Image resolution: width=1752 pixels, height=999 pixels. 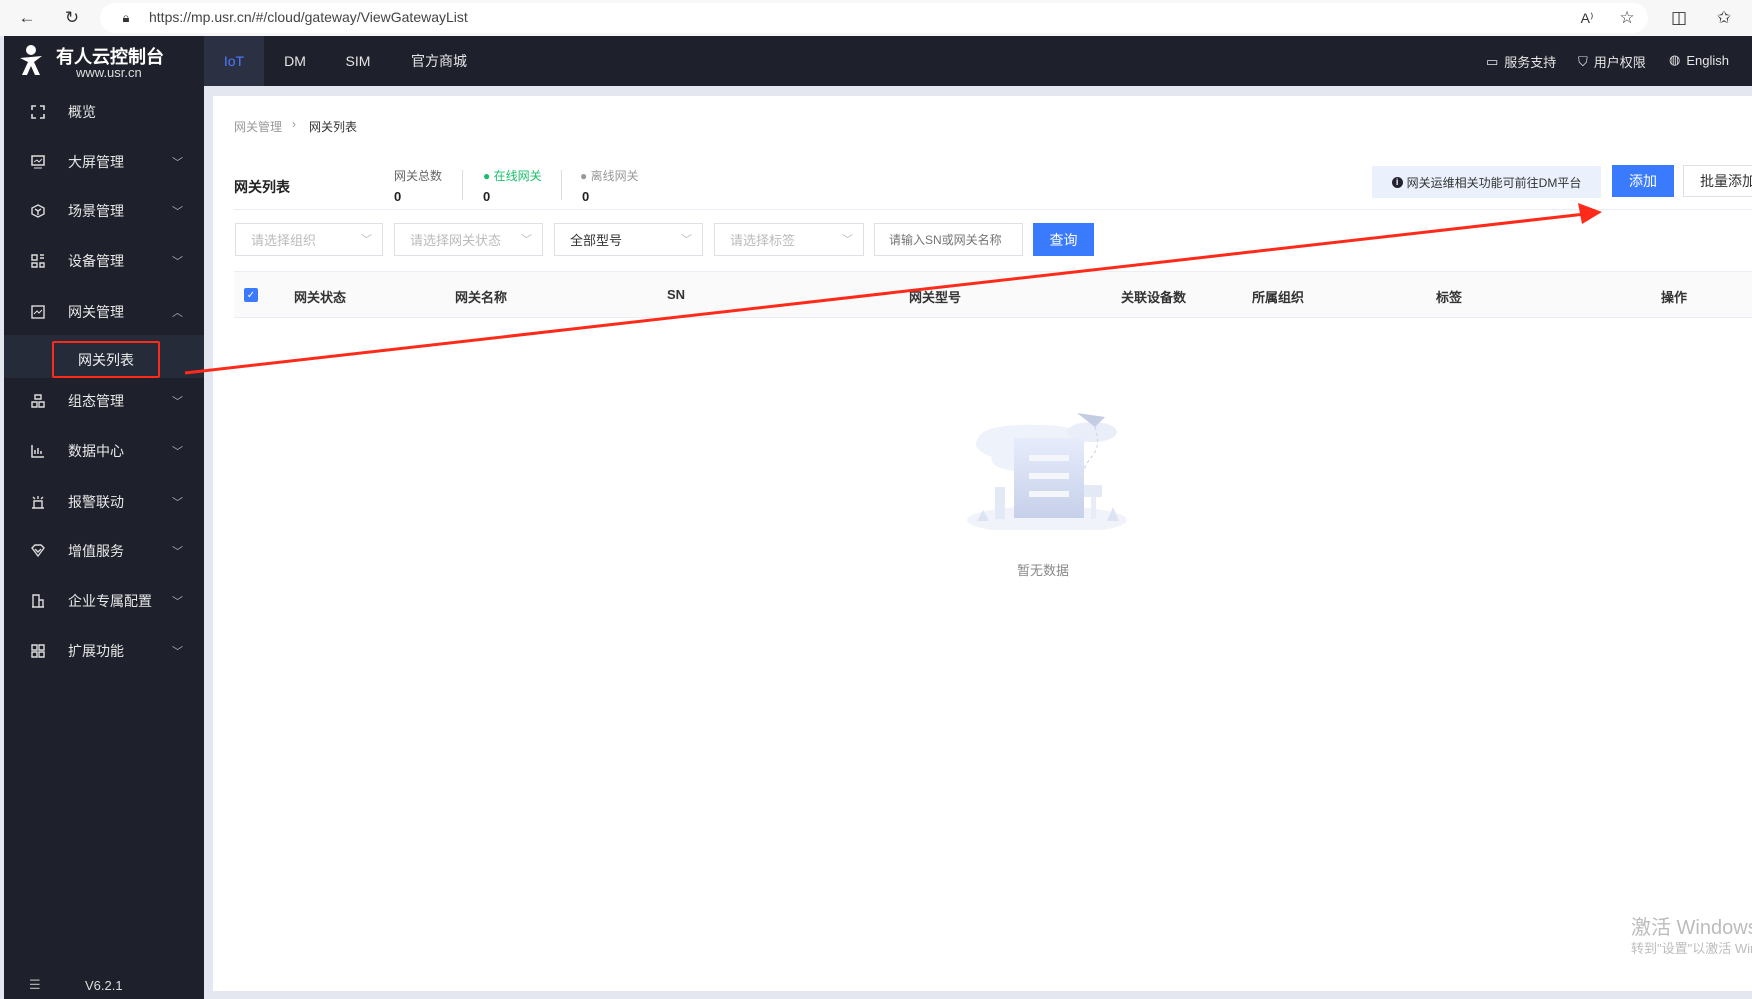 What do you see at coordinates (596, 240) in the screenshot?
I see `model-select-value: 全部型号` at bounding box center [596, 240].